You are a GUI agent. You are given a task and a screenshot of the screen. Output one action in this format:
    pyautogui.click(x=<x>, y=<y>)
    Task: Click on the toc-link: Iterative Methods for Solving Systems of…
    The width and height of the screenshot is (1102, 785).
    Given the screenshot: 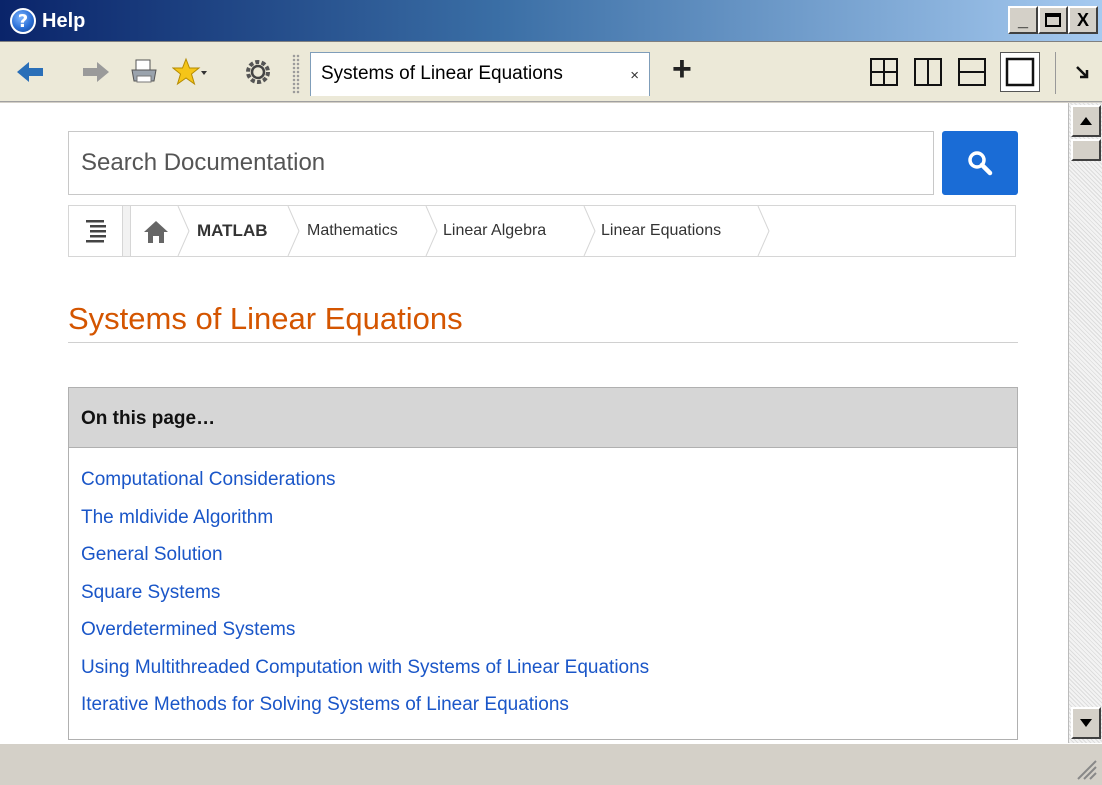 What is the action you would take?
    pyautogui.click(x=549, y=710)
    